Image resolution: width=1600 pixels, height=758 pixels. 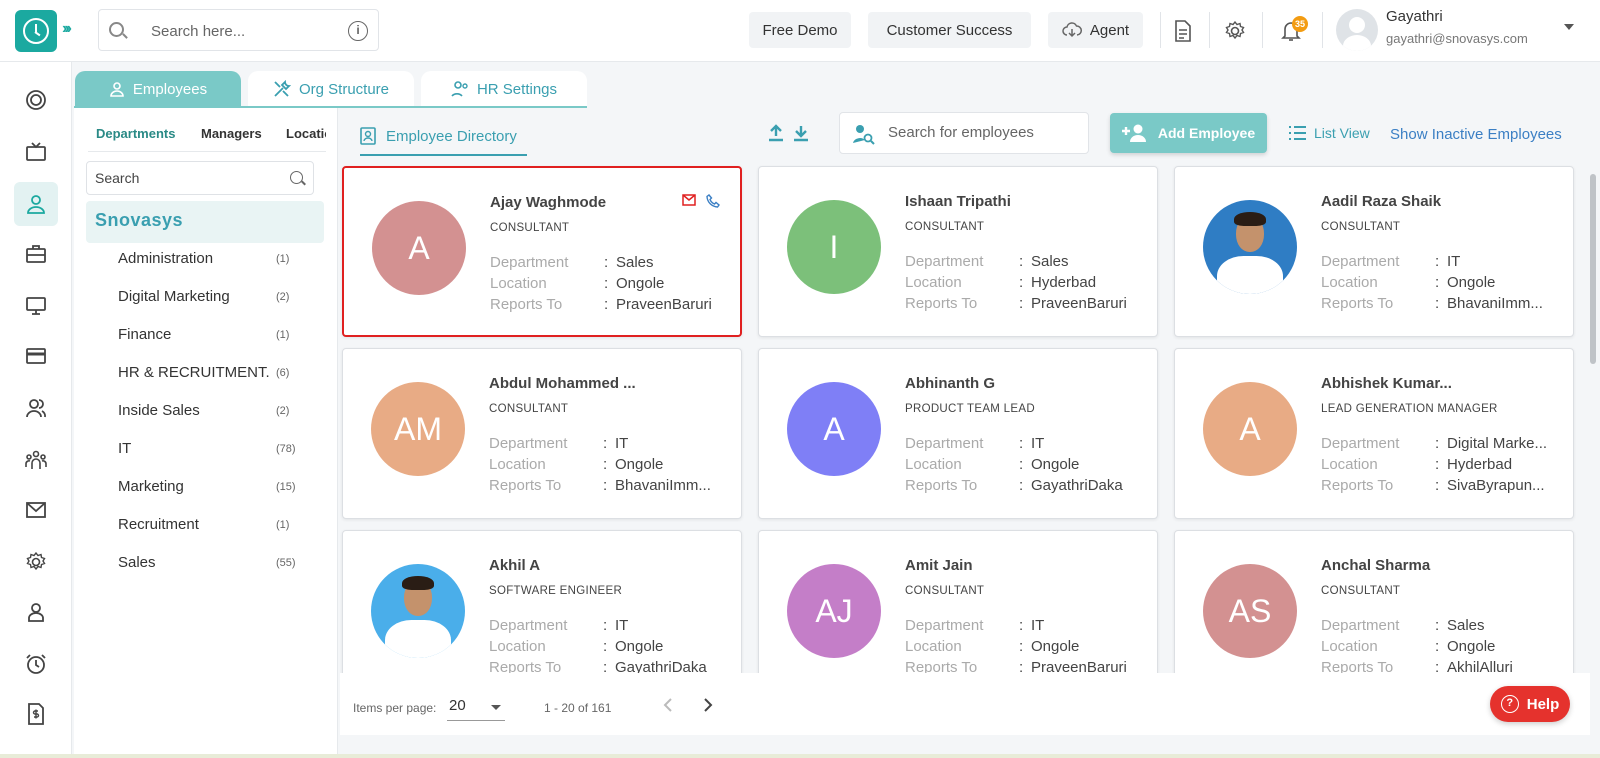 I want to click on expand-sidebar-icon: ›››, so click(x=67, y=29).